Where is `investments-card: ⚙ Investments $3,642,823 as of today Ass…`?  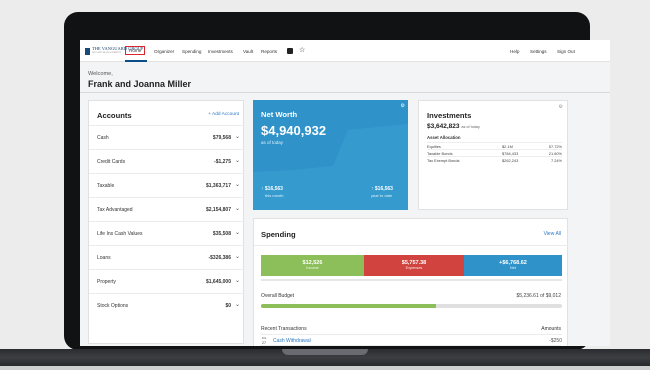
investments-card: ⚙ Investments $3,642,823 as of today Ass… is located at coordinates (493, 155).